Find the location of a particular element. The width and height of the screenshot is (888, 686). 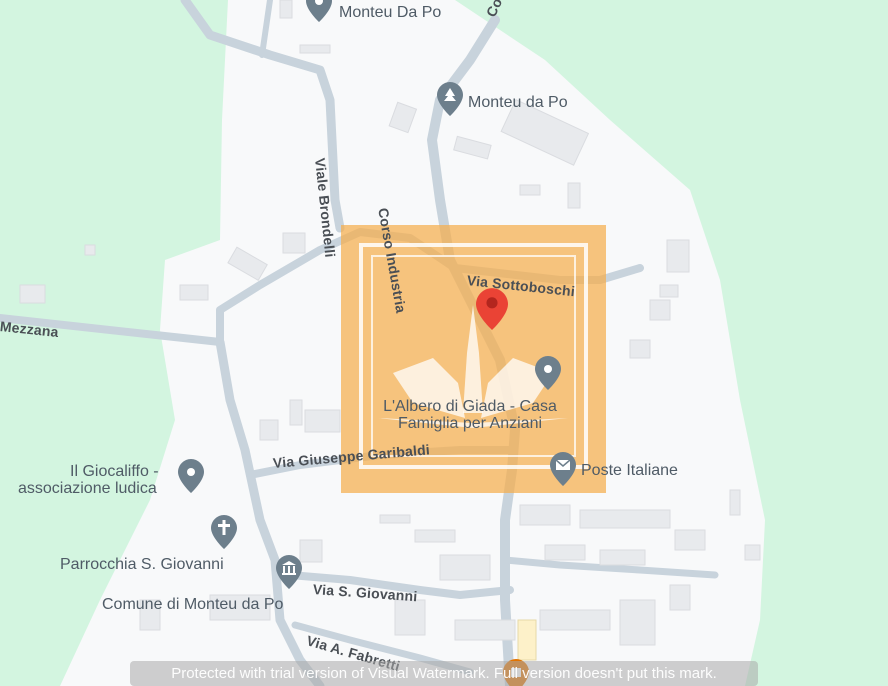

place-label-giocaliffo-line1: Il Giocaliffo - is located at coordinates (114, 472).